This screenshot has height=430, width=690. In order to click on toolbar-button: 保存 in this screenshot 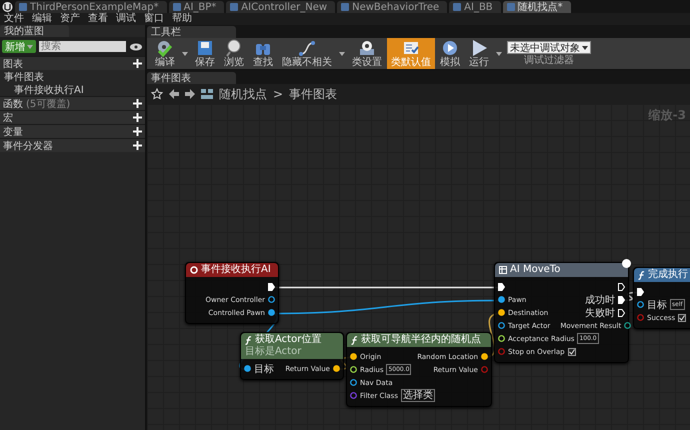, I will do `click(205, 53)`.